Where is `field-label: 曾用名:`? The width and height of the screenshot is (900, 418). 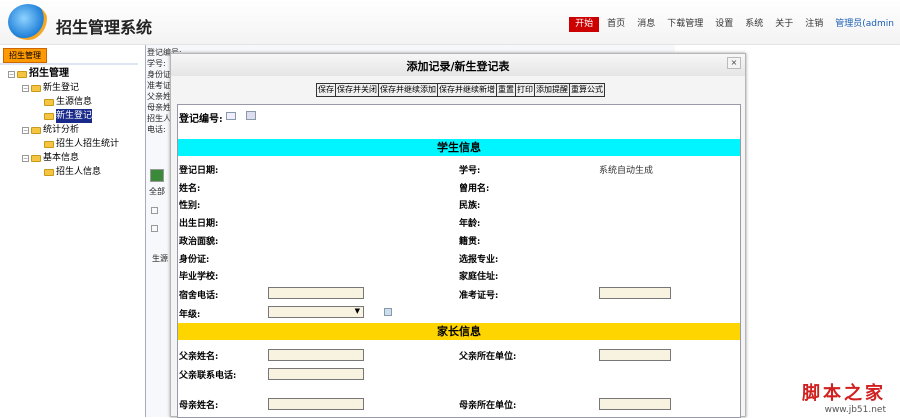 field-label: 曾用名: is located at coordinates (474, 189).